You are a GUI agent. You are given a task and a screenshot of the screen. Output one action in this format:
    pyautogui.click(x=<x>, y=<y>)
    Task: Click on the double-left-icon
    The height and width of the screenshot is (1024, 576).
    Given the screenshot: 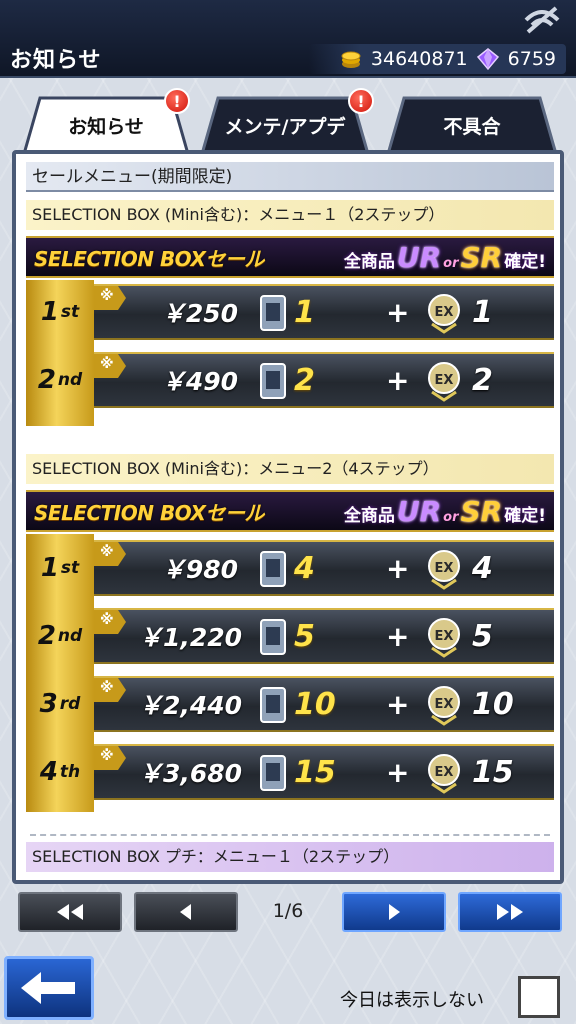 What is the action you would take?
    pyautogui.click(x=70, y=912)
    